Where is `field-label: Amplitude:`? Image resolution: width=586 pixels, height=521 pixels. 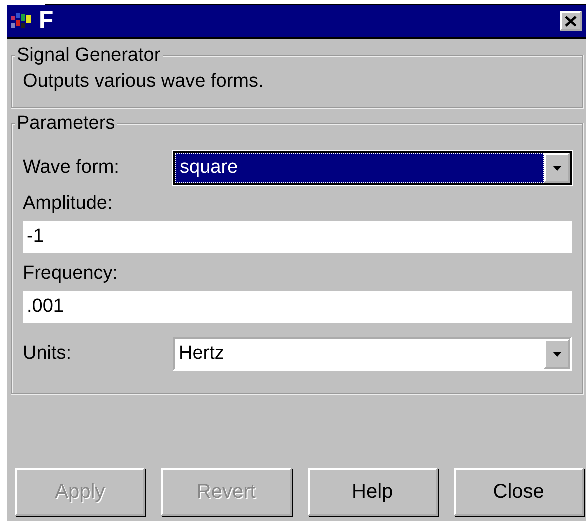 field-label: Amplitude: is located at coordinates (68, 204).